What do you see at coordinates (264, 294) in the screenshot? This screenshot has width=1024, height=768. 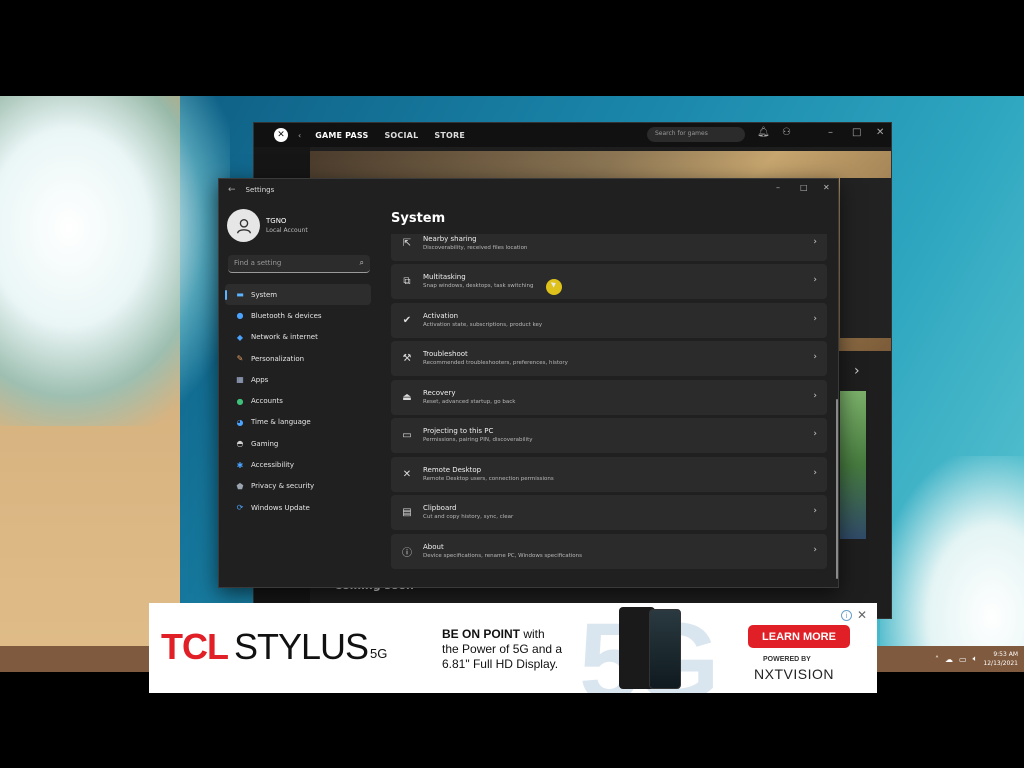 I see `nav-label: System` at bounding box center [264, 294].